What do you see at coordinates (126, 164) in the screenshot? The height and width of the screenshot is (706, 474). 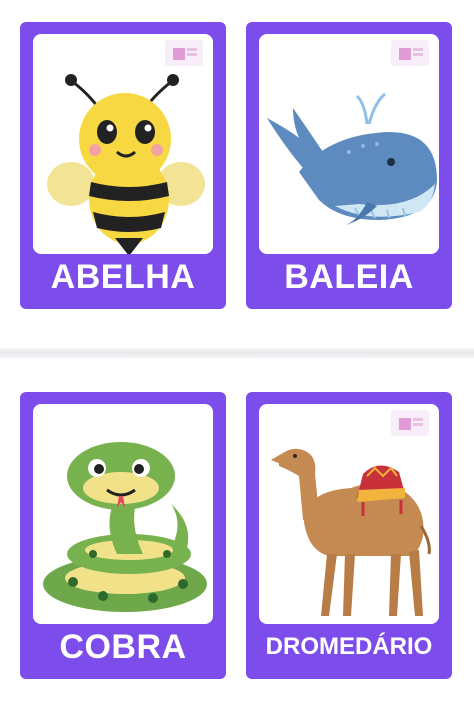 I see `bee-icon` at bounding box center [126, 164].